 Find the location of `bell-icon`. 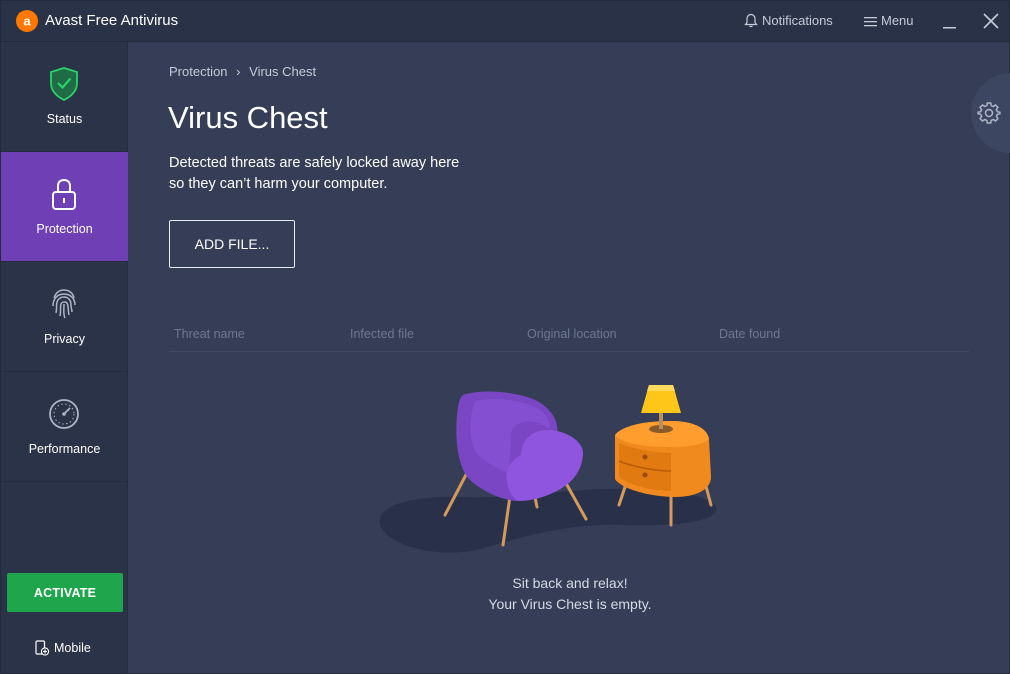

bell-icon is located at coordinates (751, 20).